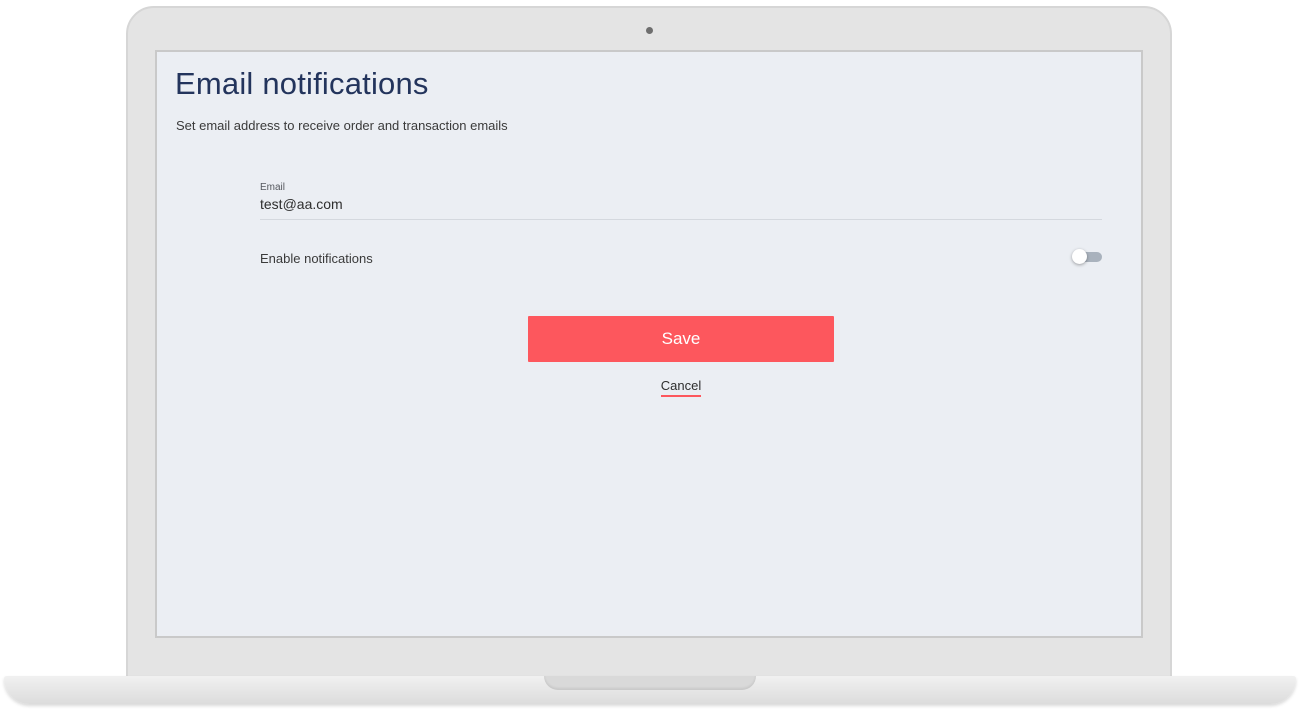  What do you see at coordinates (650, 683) in the screenshot?
I see `laptop-notch` at bounding box center [650, 683].